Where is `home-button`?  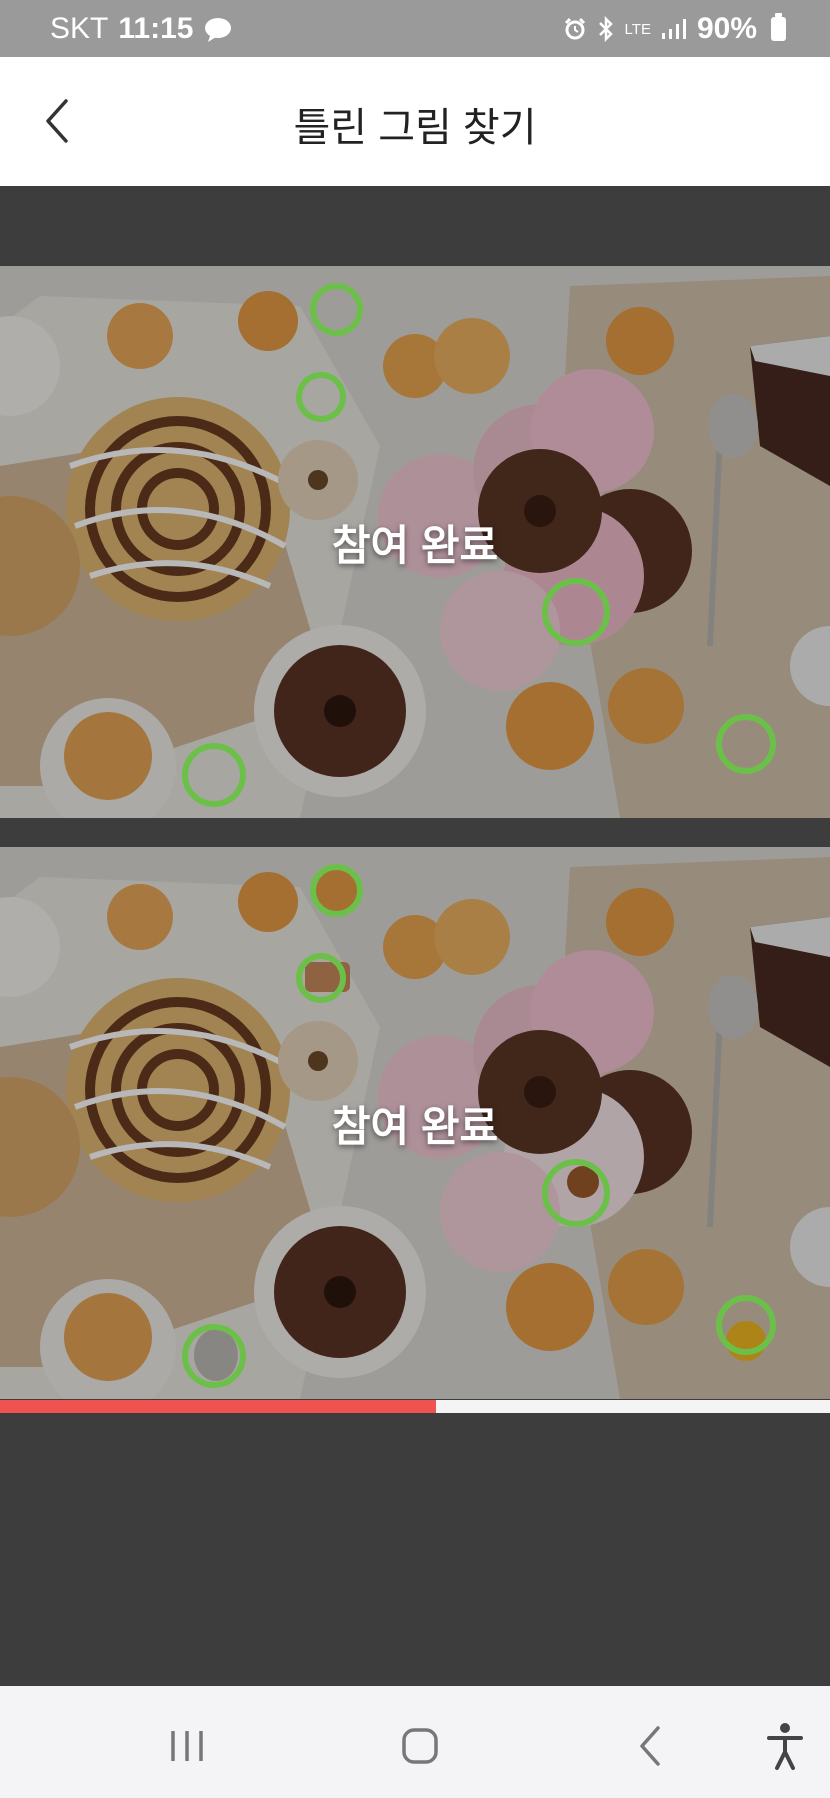
home-button is located at coordinates (420, 1746).